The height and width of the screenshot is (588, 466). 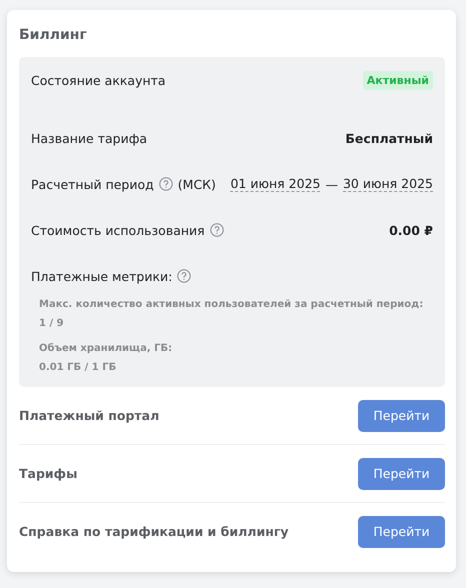 I want to click on link-label: Справка по тарификации и биллингу, so click(x=154, y=531).